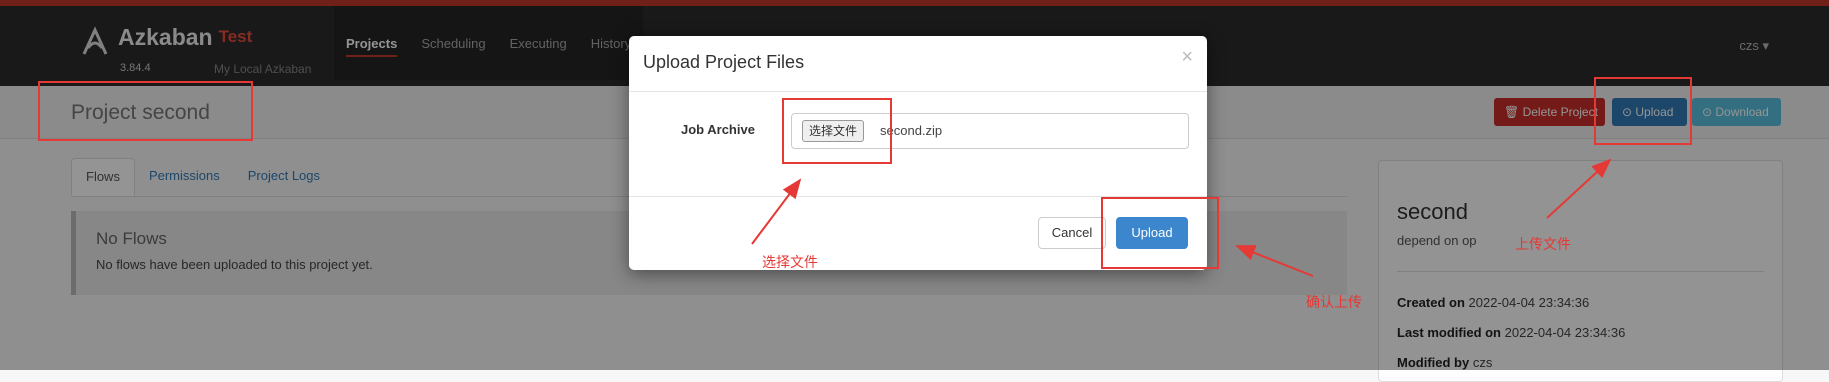  Describe the element at coordinates (1181, 217) in the screenshot. I see `annotation-arrows` at that location.